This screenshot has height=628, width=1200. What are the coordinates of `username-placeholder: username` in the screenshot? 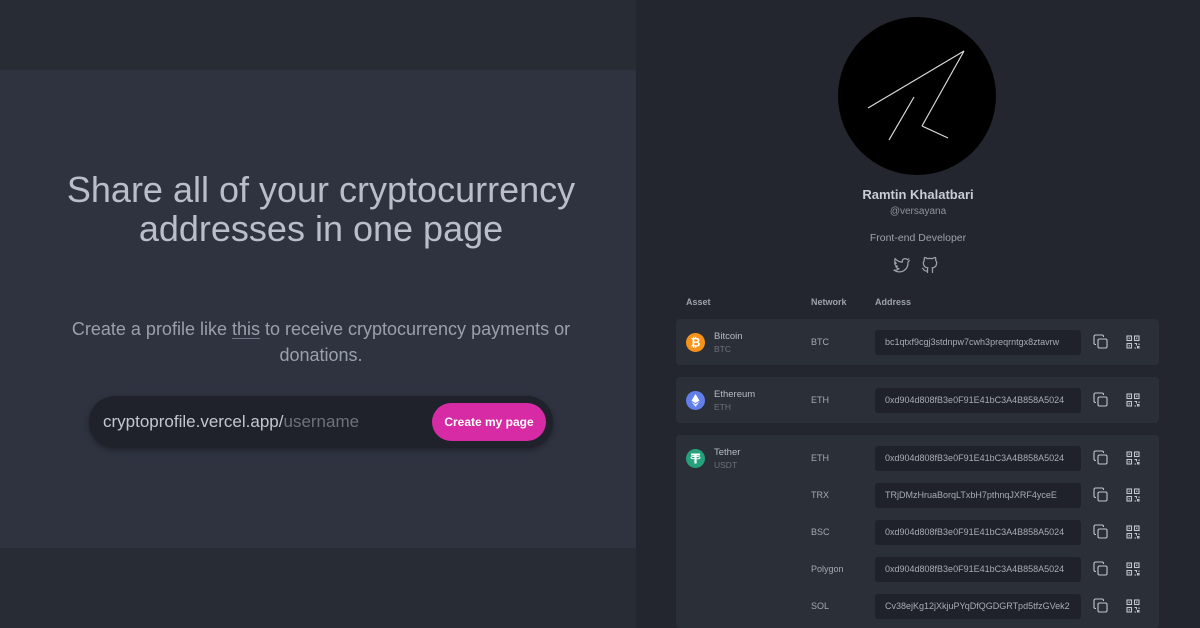 It's located at (321, 421).